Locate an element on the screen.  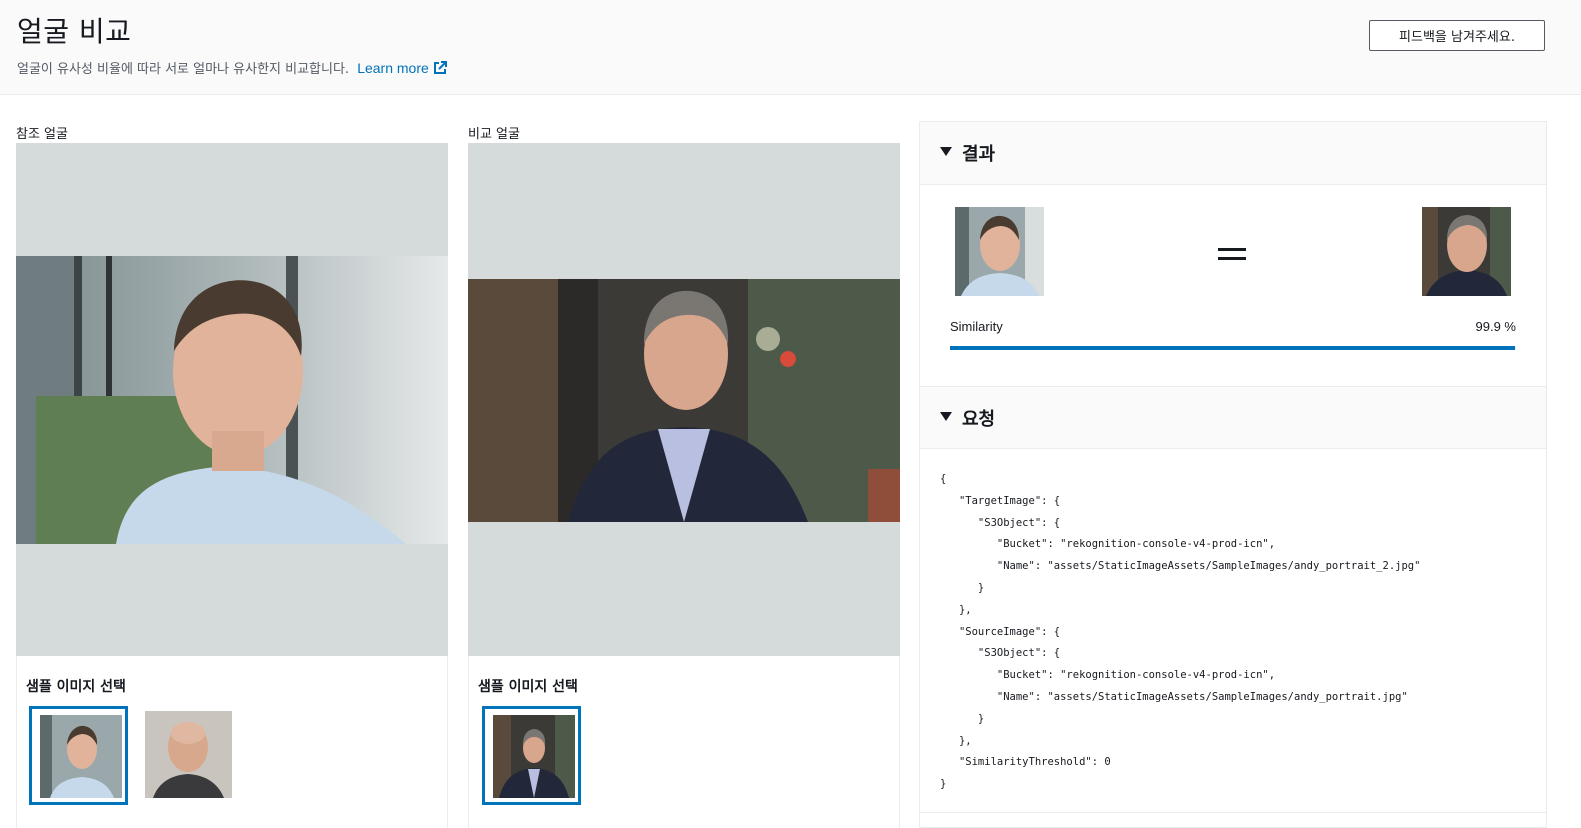
learn-more-link: Learn more is located at coordinates (402, 68).